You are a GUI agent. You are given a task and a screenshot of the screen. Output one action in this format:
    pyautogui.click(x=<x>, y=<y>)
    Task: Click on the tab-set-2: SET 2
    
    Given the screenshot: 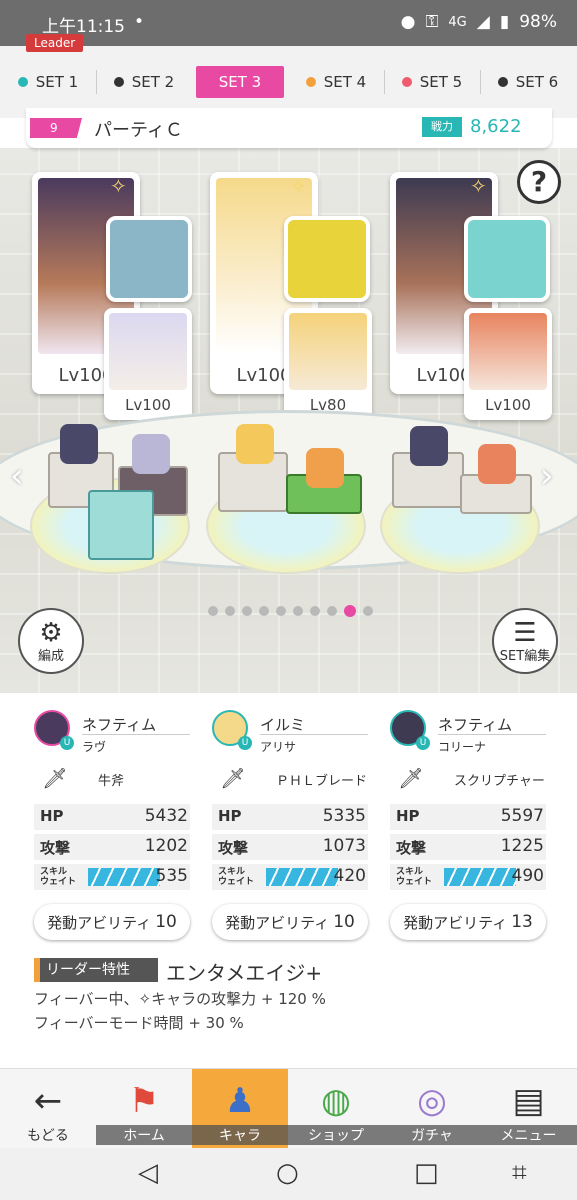 What is the action you would take?
    pyautogui.click(x=144, y=82)
    